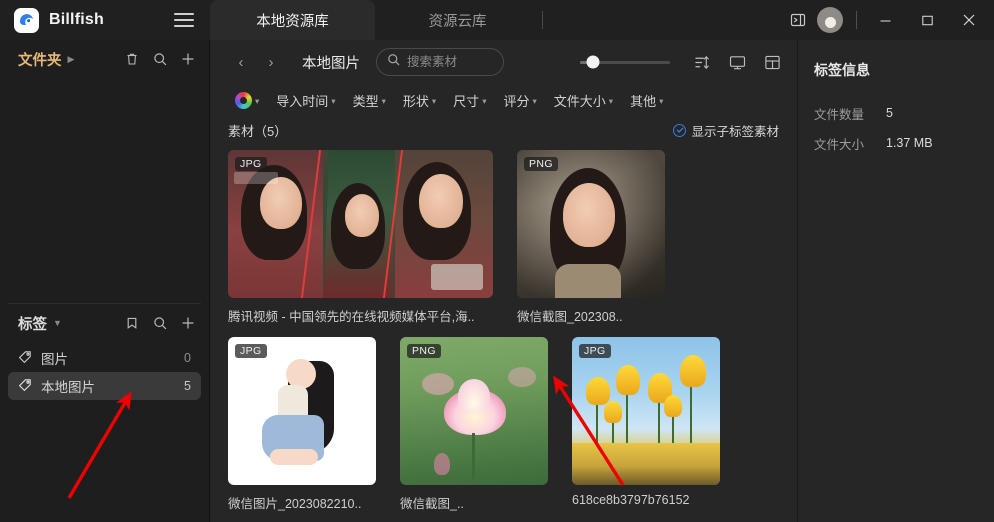 The width and height of the screenshot is (994, 522). I want to click on filter-import-time: 导入时间 ▾, so click(305, 100).